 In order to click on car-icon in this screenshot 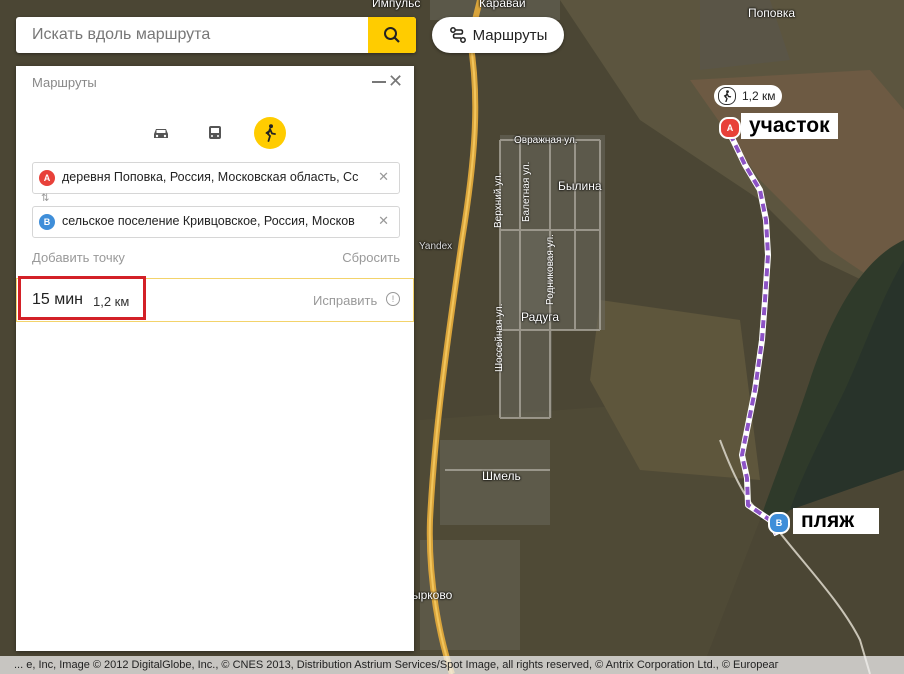, I will do `click(161, 133)`.